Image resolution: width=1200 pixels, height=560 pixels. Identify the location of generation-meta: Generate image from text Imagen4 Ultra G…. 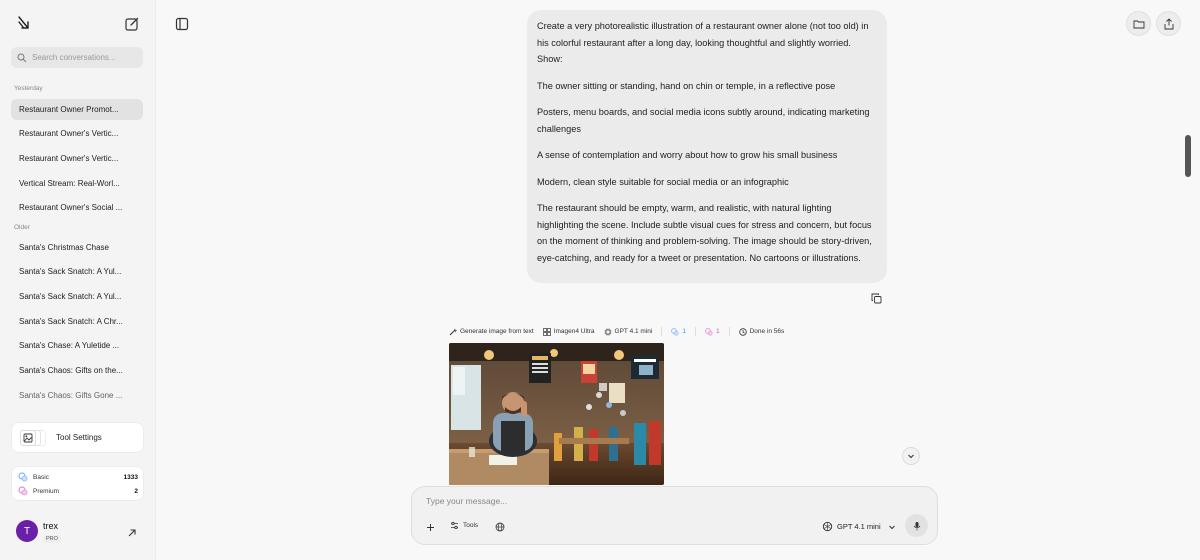
(616, 331).